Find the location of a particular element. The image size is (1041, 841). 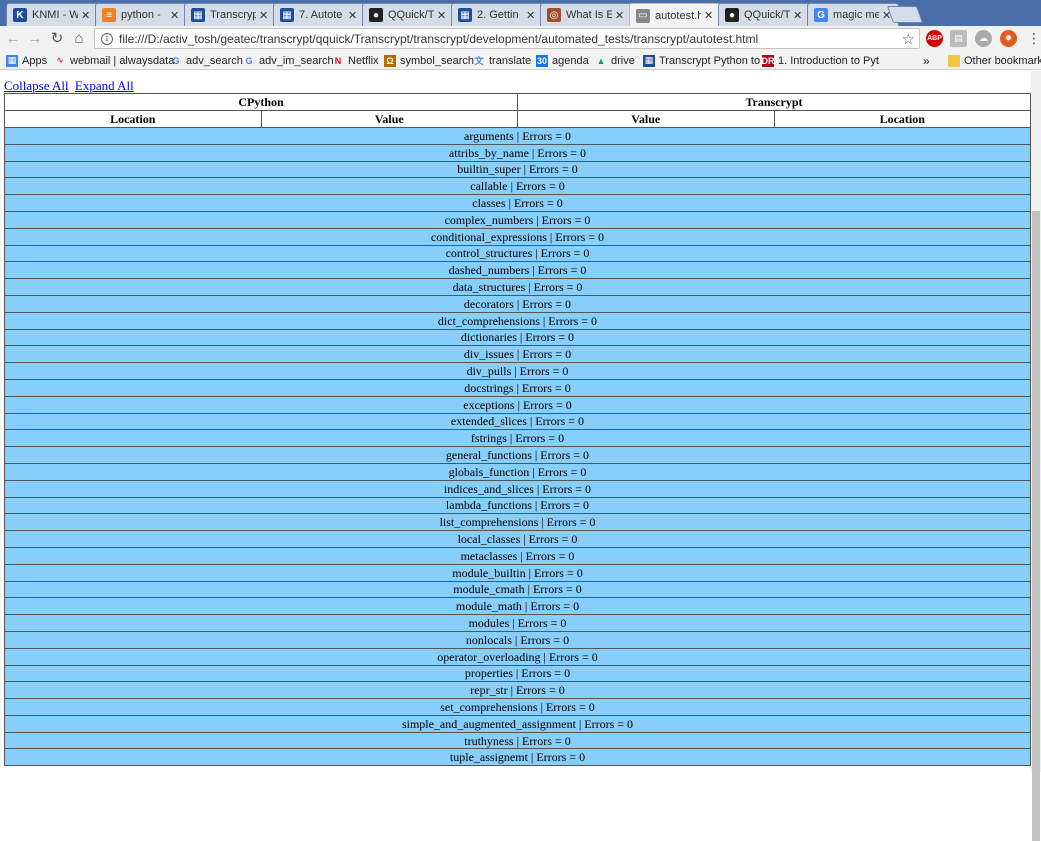

test-result-cell: docstrings | Errors = 0 is located at coordinates (517, 387).